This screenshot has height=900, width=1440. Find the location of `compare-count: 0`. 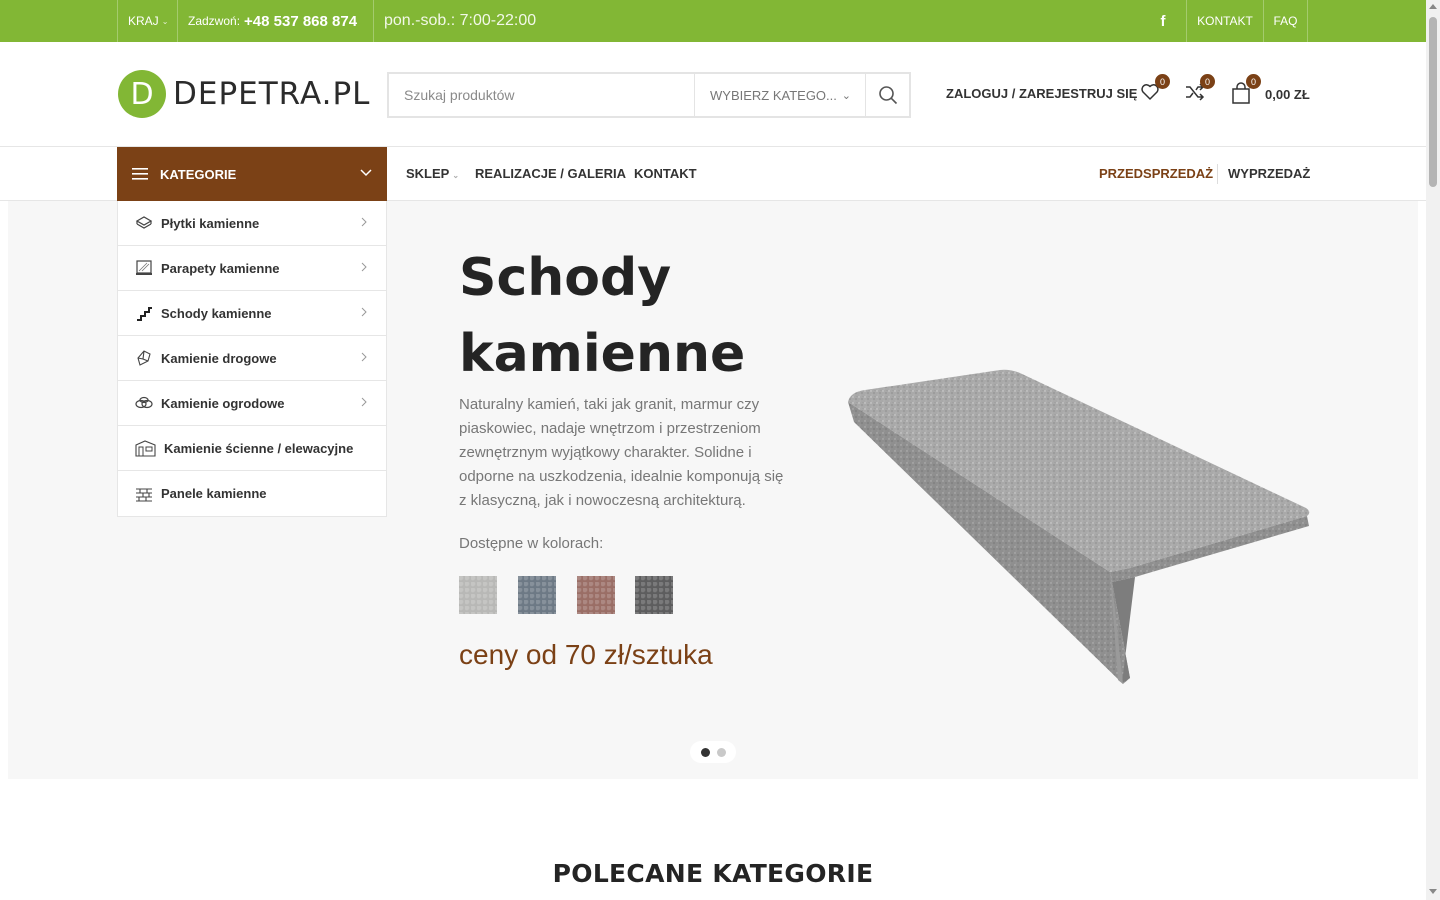

compare-count: 0 is located at coordinates (1207, 81).